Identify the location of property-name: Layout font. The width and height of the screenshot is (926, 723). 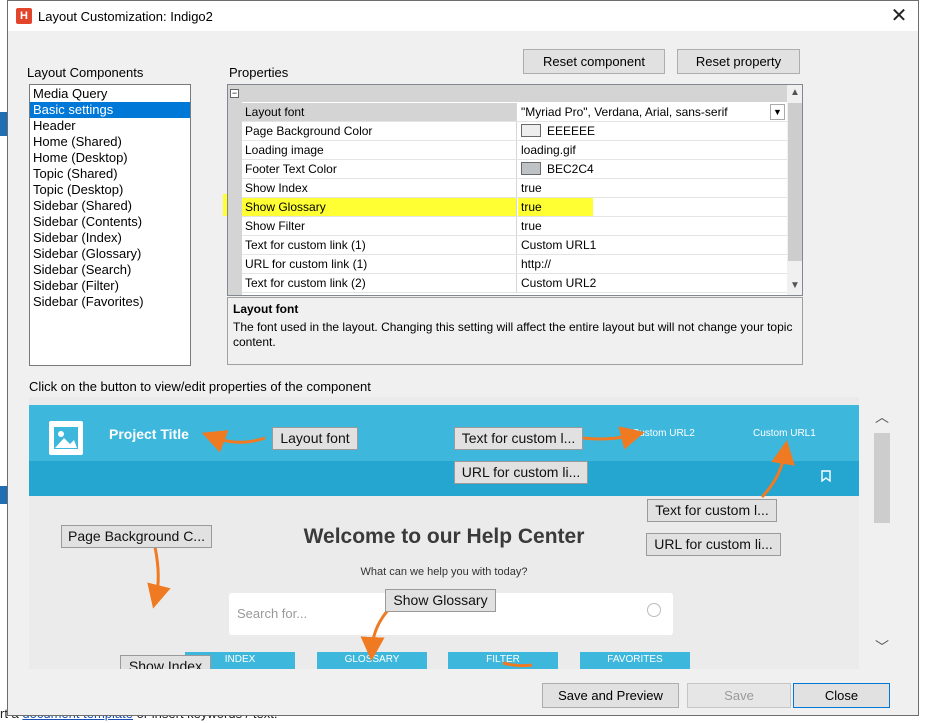
(379, 112).